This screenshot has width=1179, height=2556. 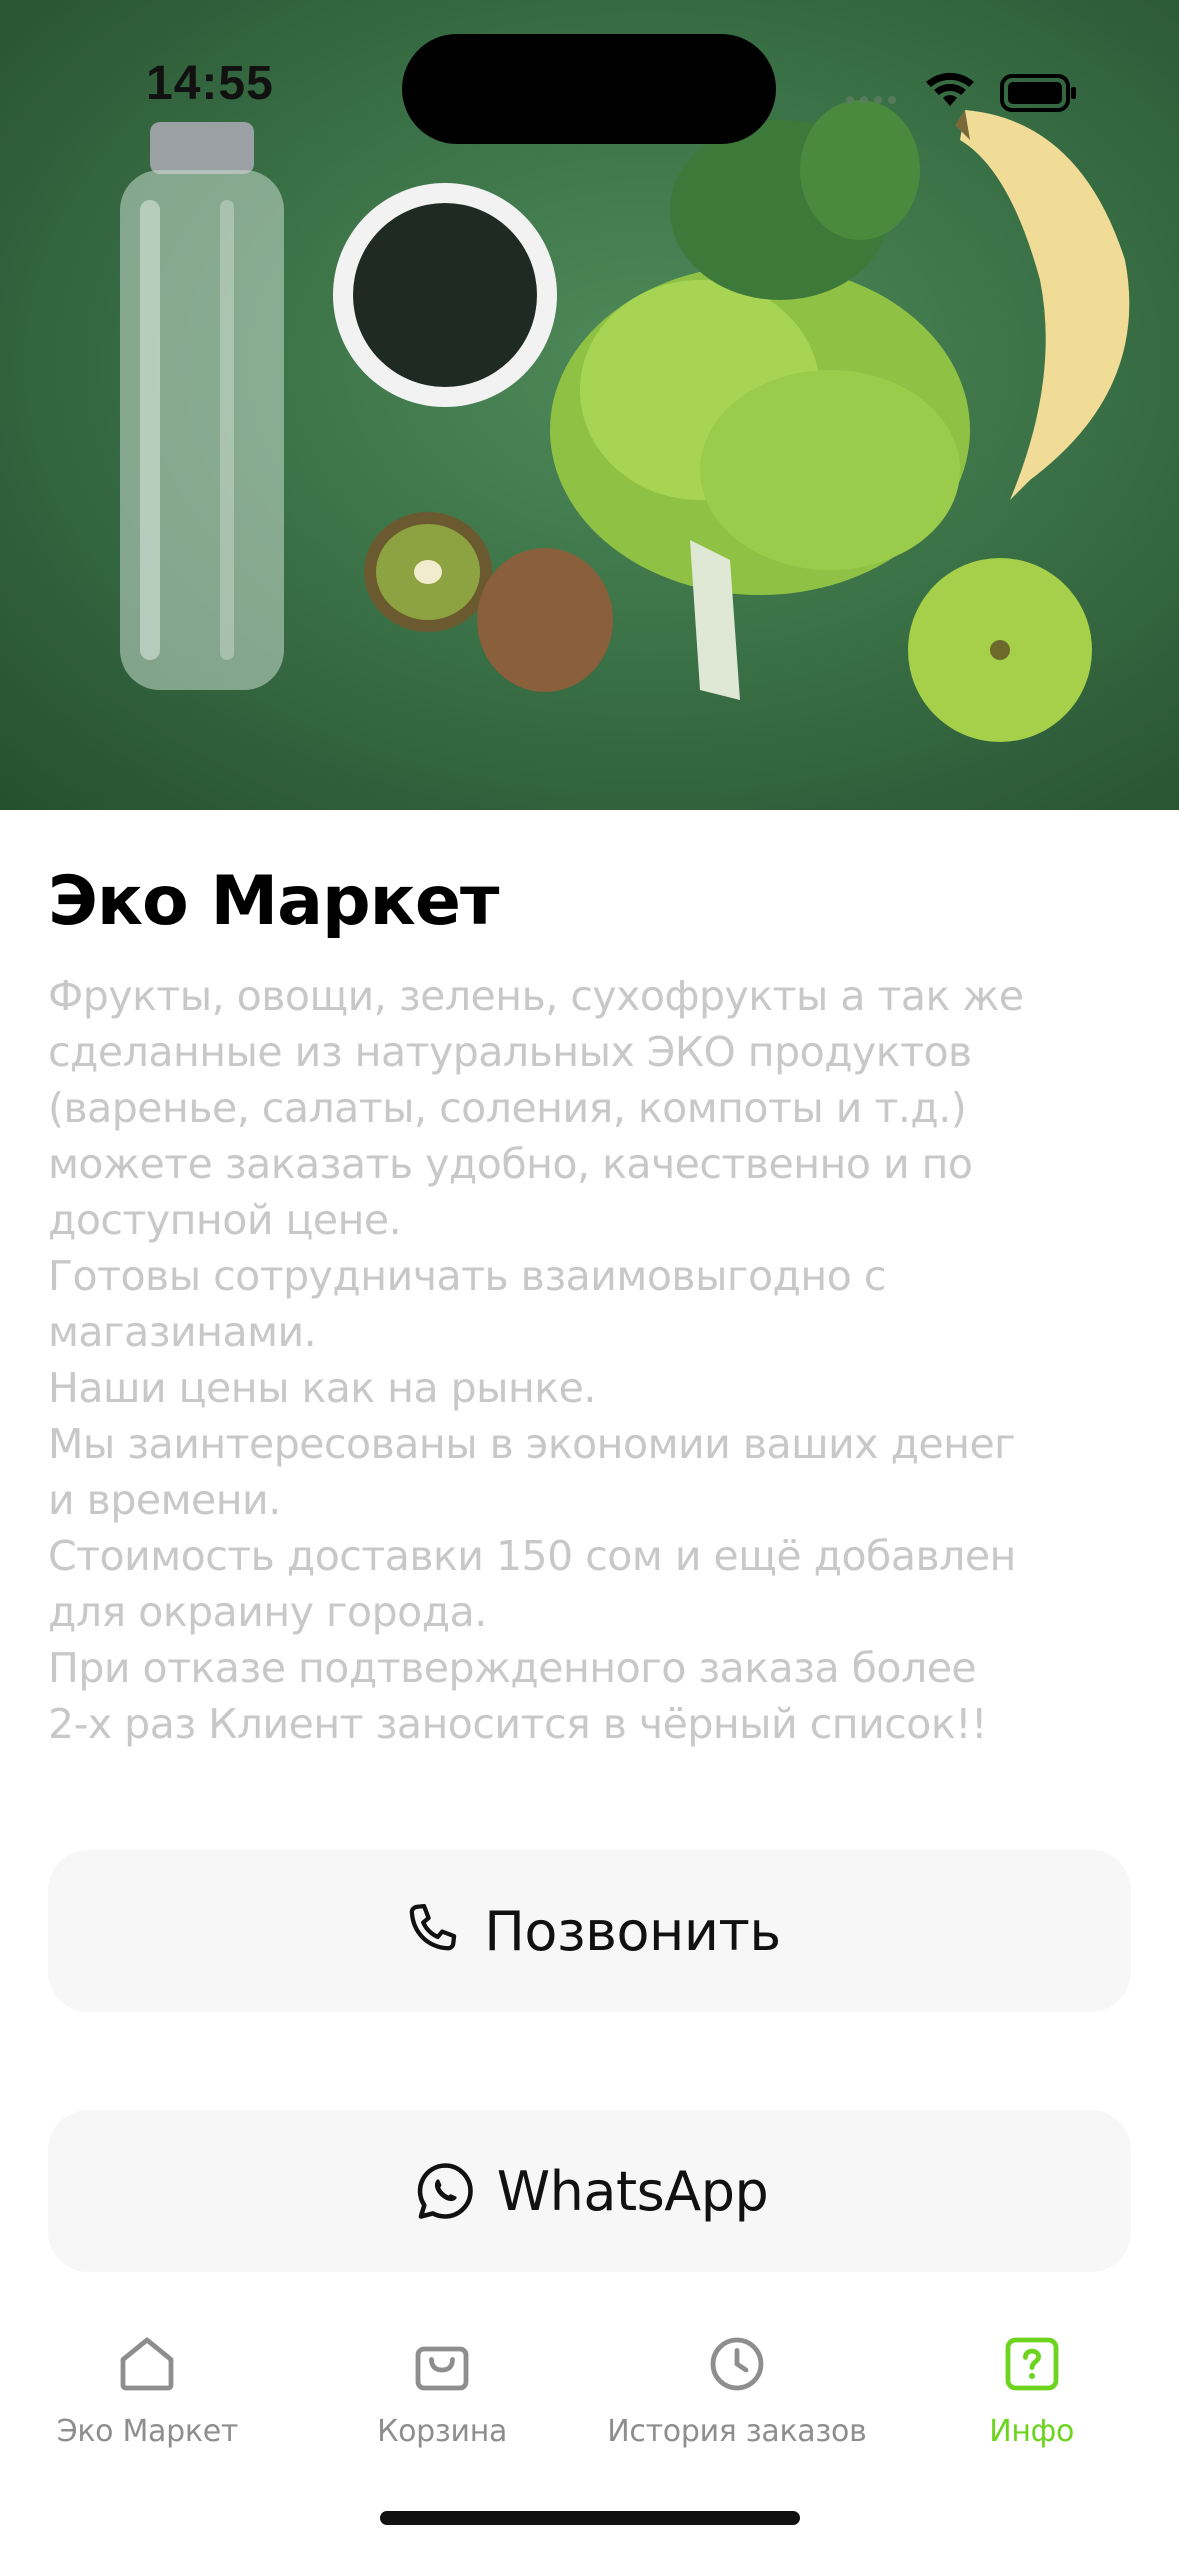 What do you see at coordinates (442, 2368) in the screenshot?
I see `bag-icon` at bounding box center [442, 2368].